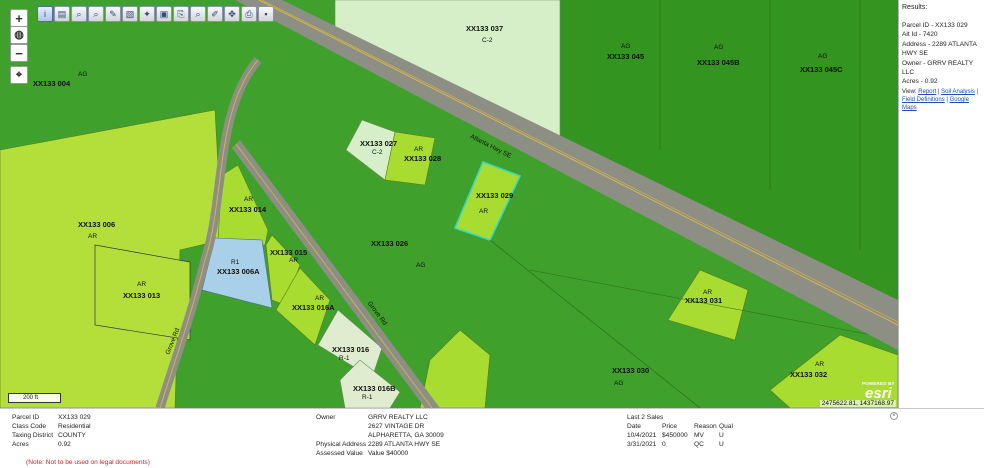  I want to click on parcel-label: XX133 016, so click(351, 349).